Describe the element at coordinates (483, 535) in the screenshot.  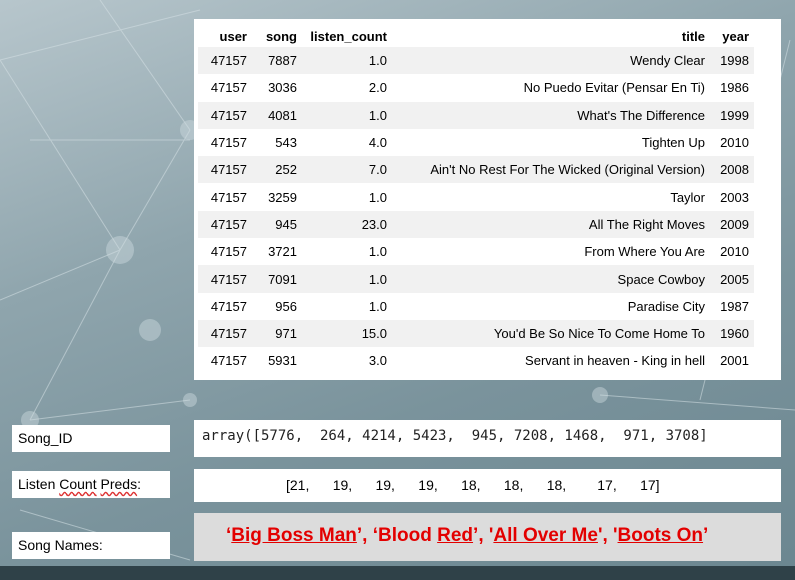
I see `song-names-sep-2: ’, '` at that location.